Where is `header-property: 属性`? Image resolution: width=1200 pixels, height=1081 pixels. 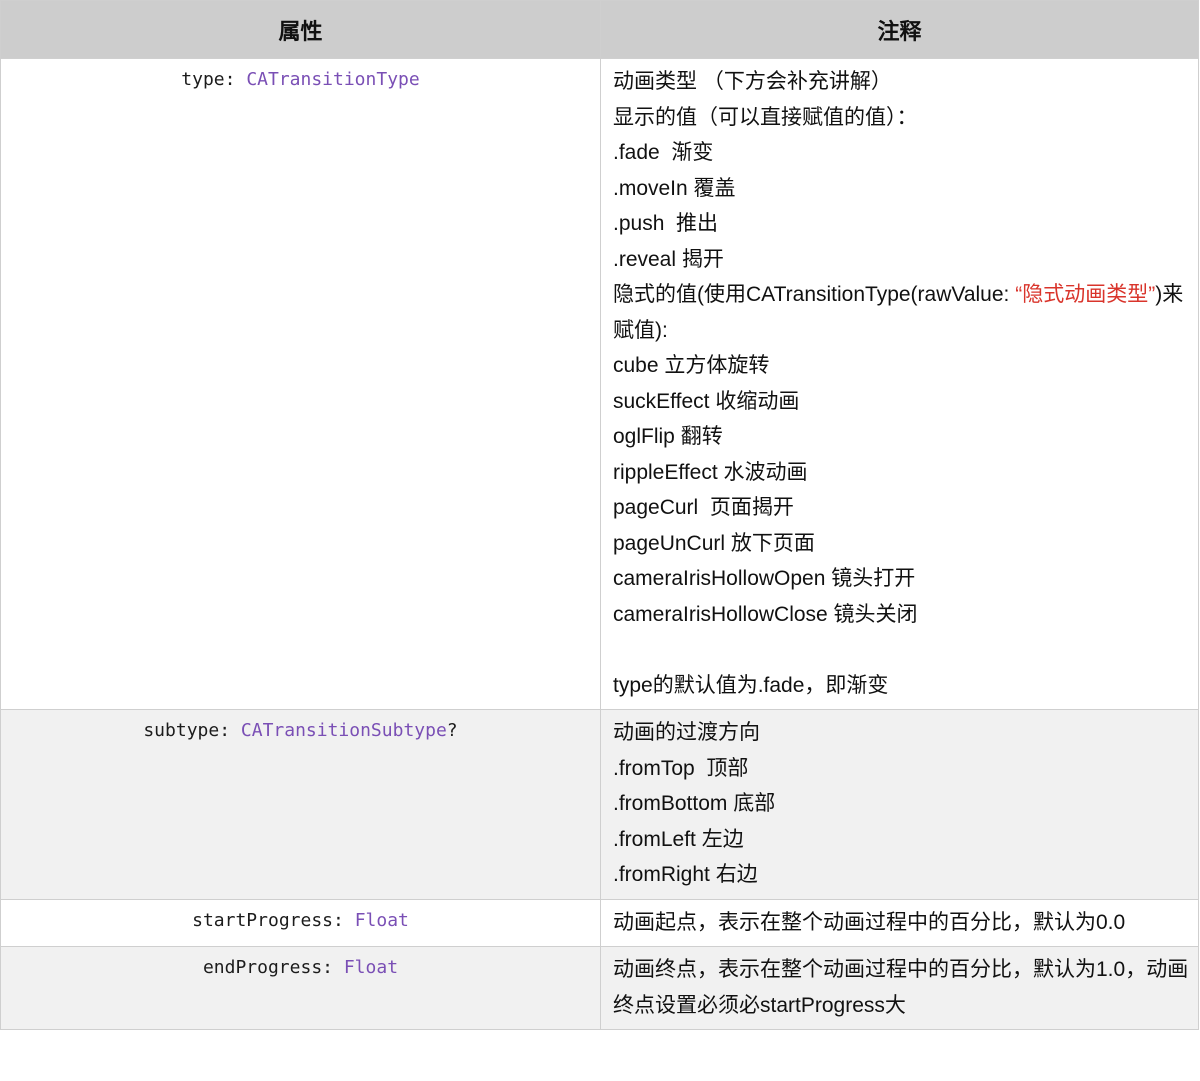
header-property: 属性 is located at coordinates (300, 29).